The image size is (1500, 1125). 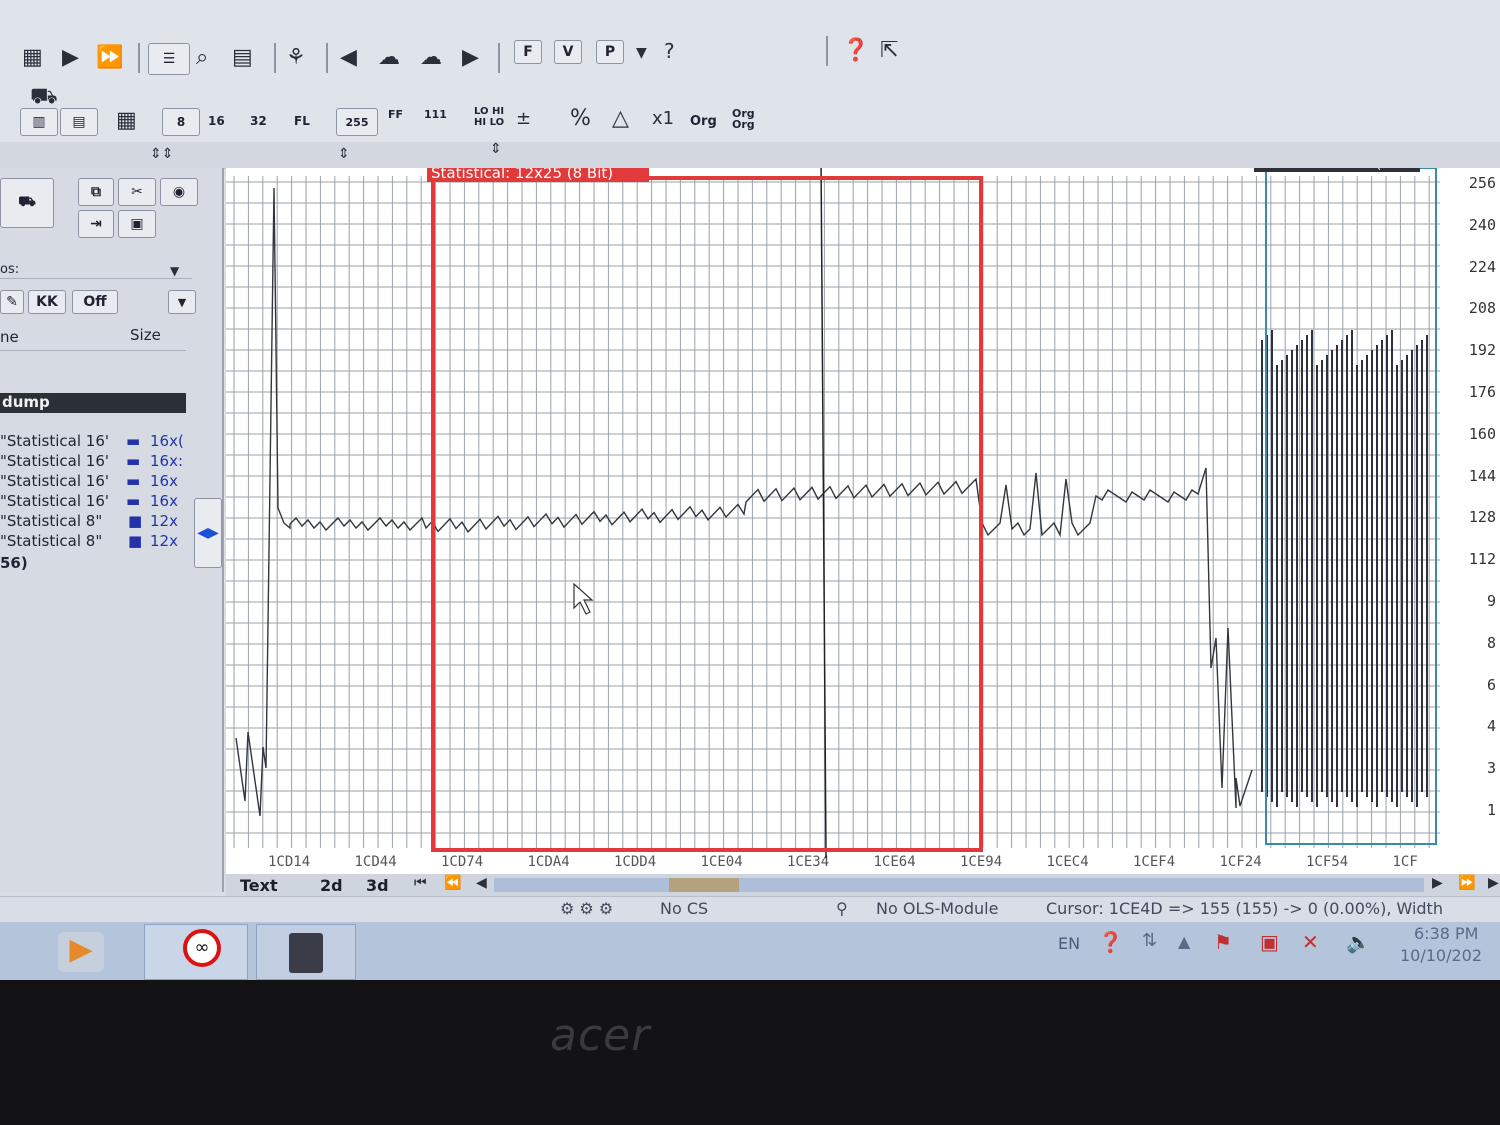 I want to click on checksum-icon: ⚙ ⚙ ⚙, so click(x=587, y=908).